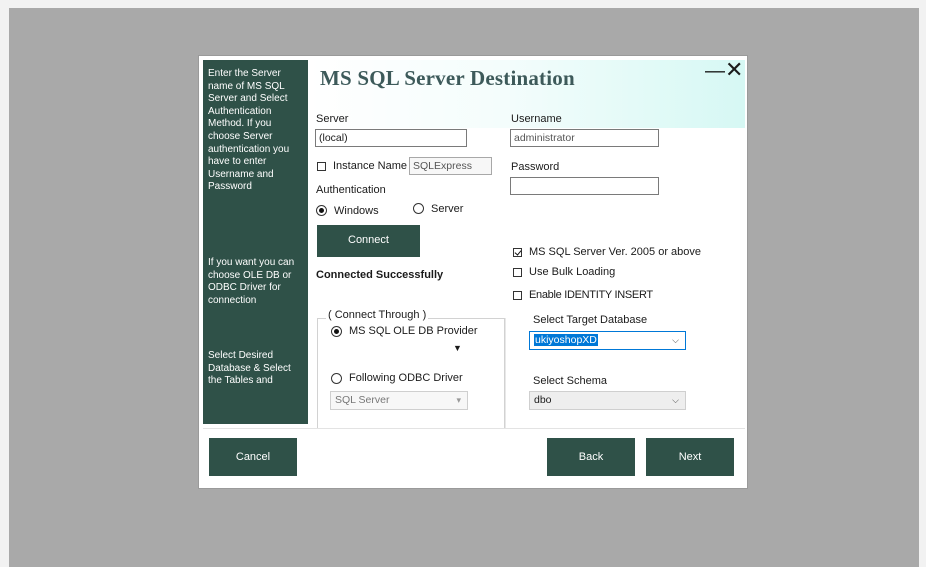  Describe the element at coordinates (321, 210) in the screenshot. I see `windows-auth-radio` at that location.